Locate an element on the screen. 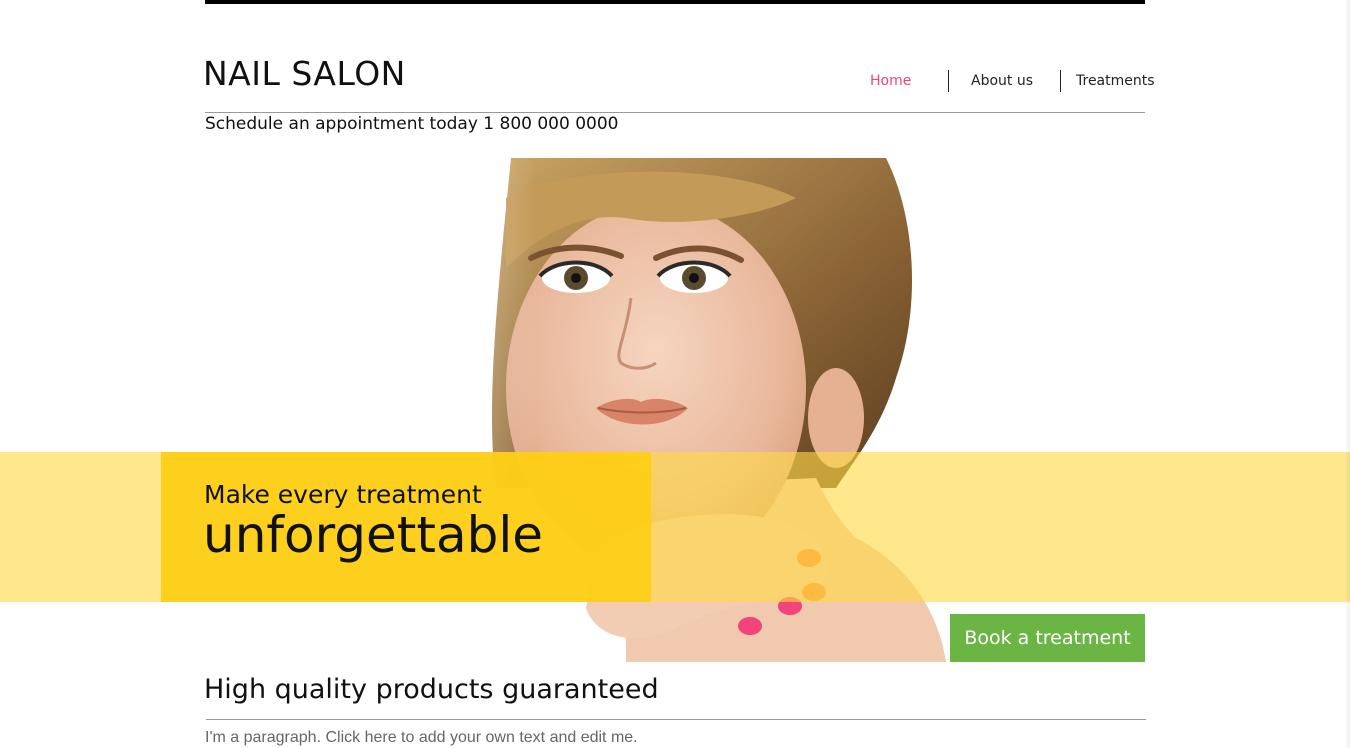  section-divider is located at coordinates (676, 719).